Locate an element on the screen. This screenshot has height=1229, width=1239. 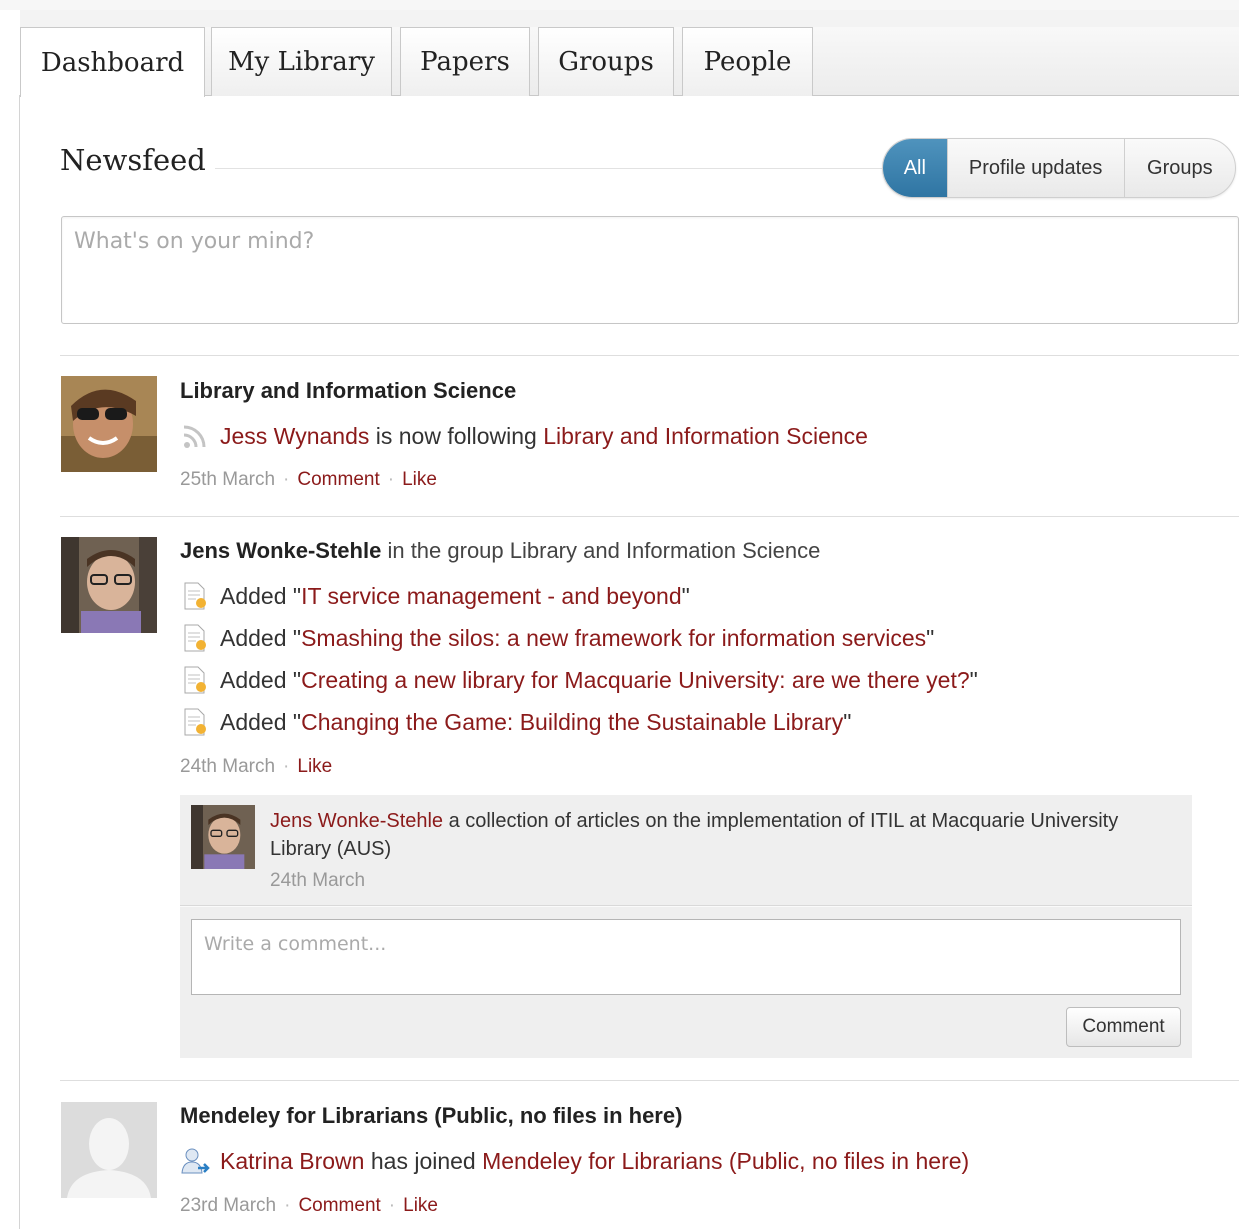
paper-link: IT service management - and beyond is located at coordinates (491, 596).